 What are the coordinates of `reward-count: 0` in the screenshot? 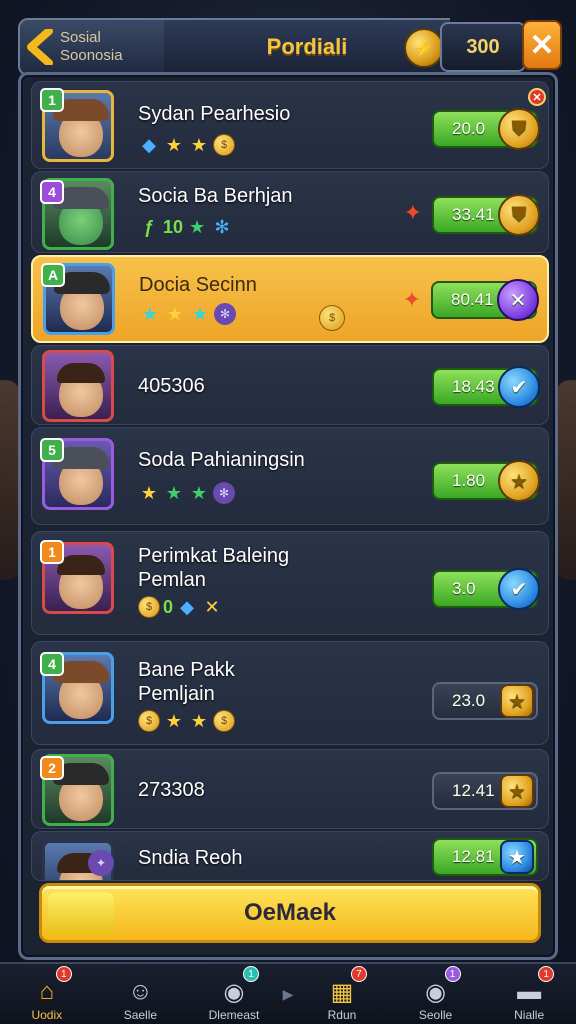 It's located at (168, 607).